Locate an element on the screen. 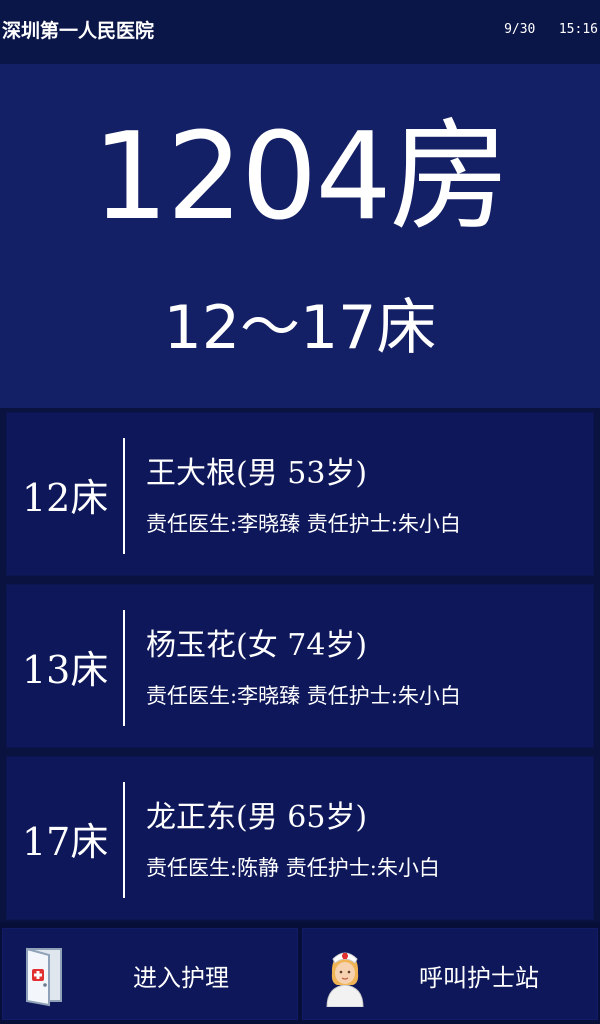 Image resolution: width=600 pixels, height=1024 pixels. patient-name: 龙正东(男 65岁) is located at coordinates (257, 817).